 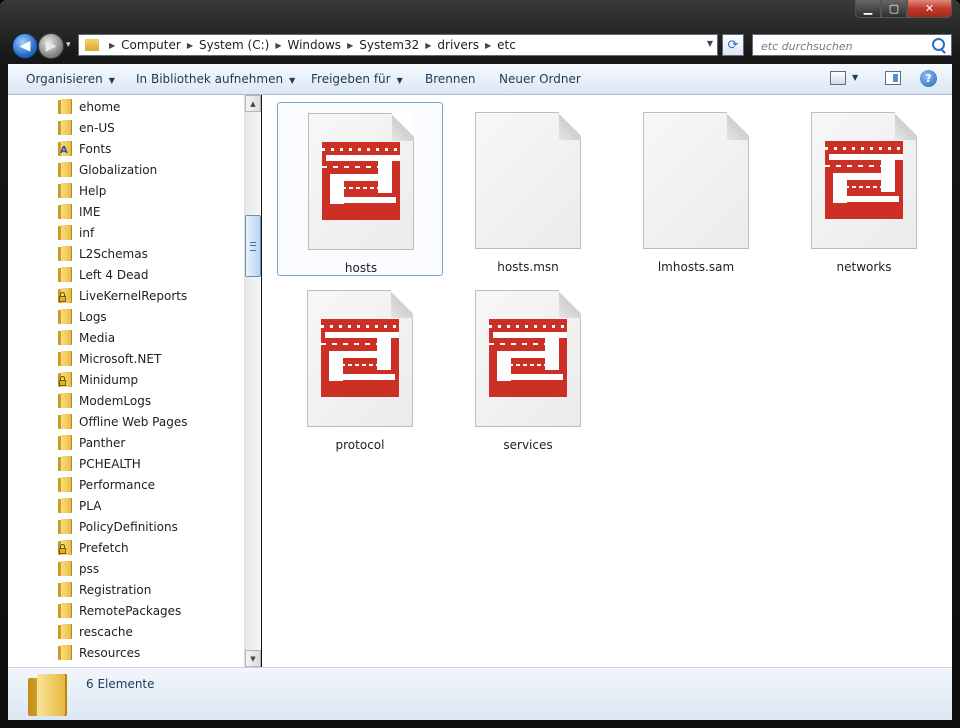 I want to click on tree-item: ehome, so click(x=89, y=106).